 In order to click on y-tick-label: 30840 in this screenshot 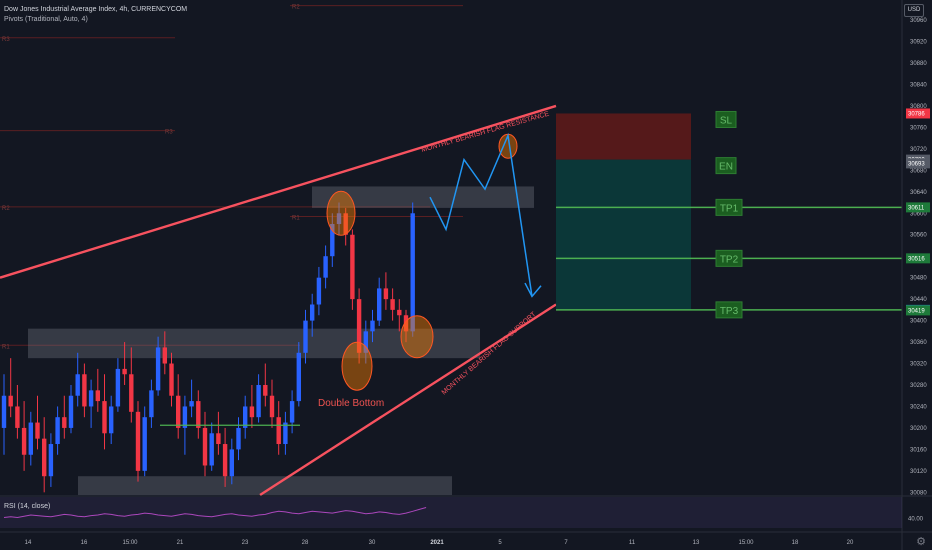, I will do `click(918, 85)`.